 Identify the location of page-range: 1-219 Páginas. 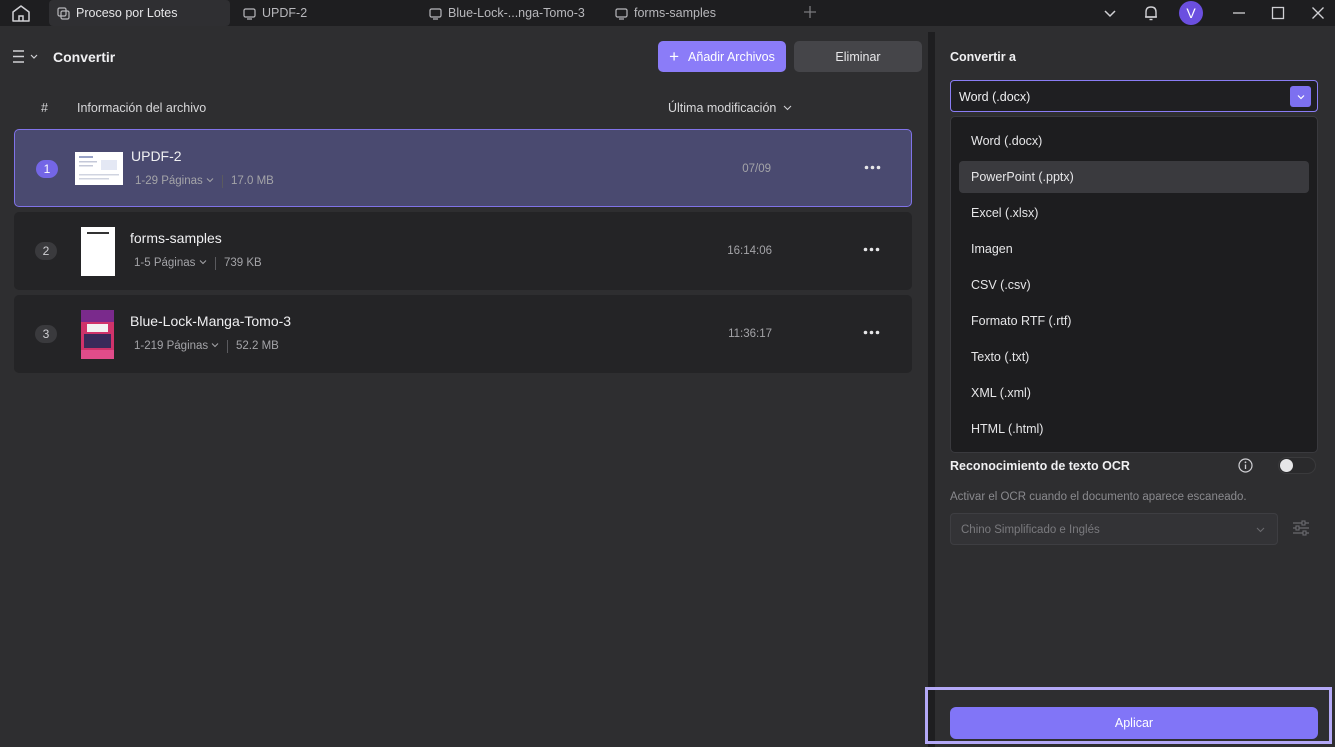
(176, 346).